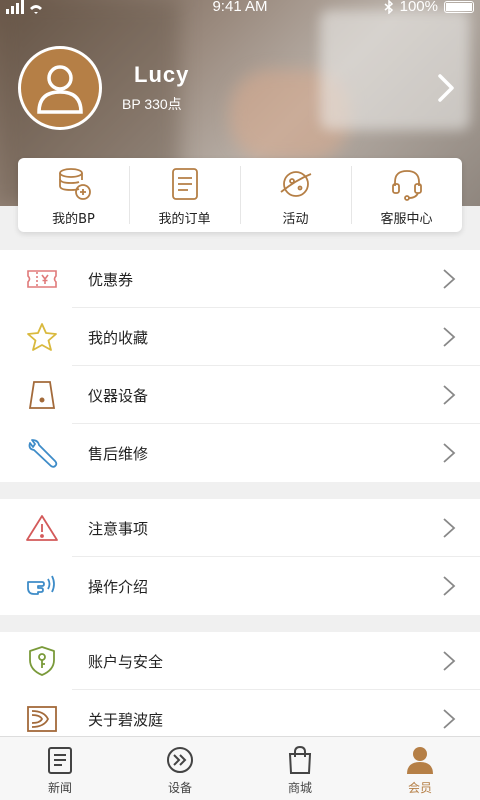 This screenshot has height=800, width=480. Describe the element at coordinates (299, 788) in the screenshot. I see `tab-label: 商城` at that location.